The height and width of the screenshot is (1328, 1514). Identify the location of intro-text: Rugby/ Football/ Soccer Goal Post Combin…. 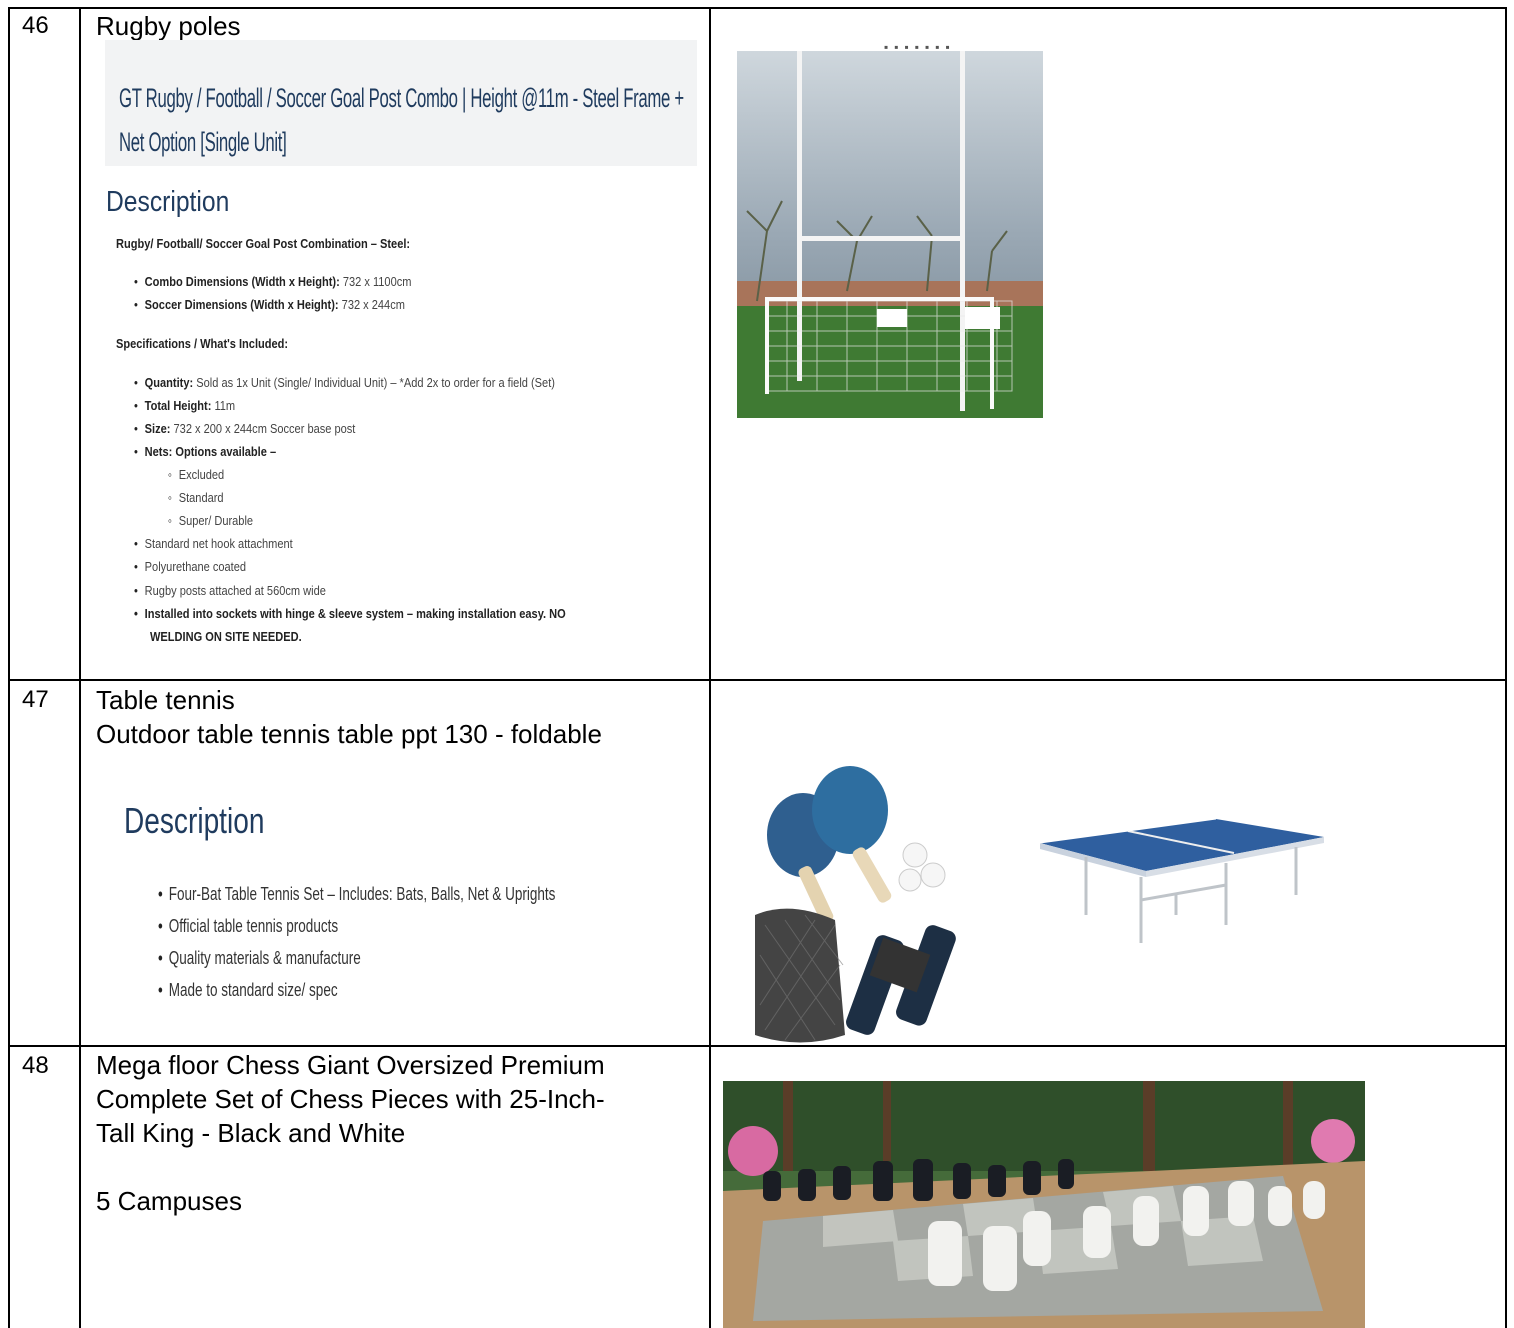
(263, 243).